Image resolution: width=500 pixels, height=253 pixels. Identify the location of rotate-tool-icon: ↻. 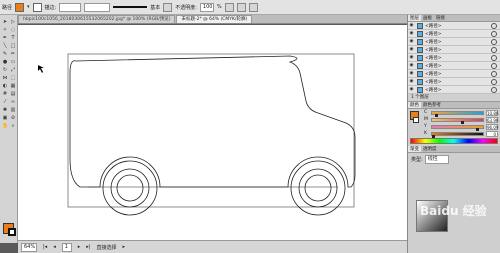
(5, 70).